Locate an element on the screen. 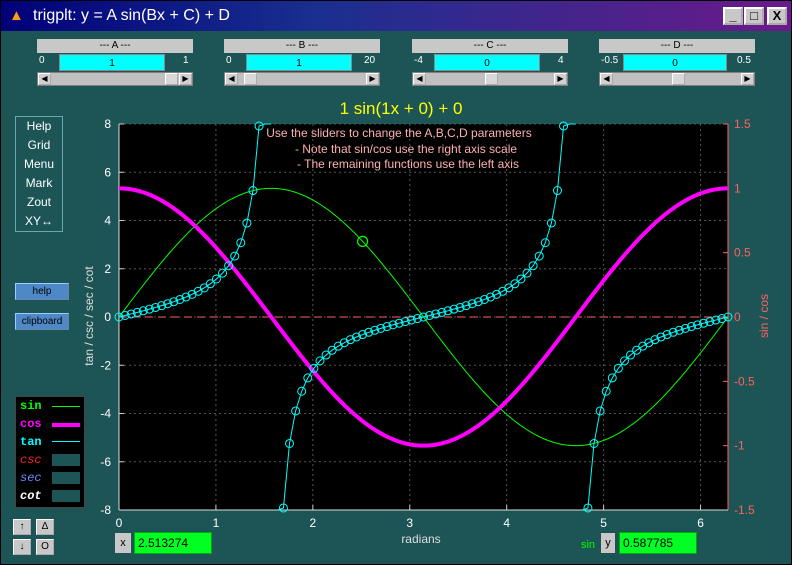 The width and height of the screenshot is (792, 565). y-left-tick-label: -4 is located at coordinates (105, 414).